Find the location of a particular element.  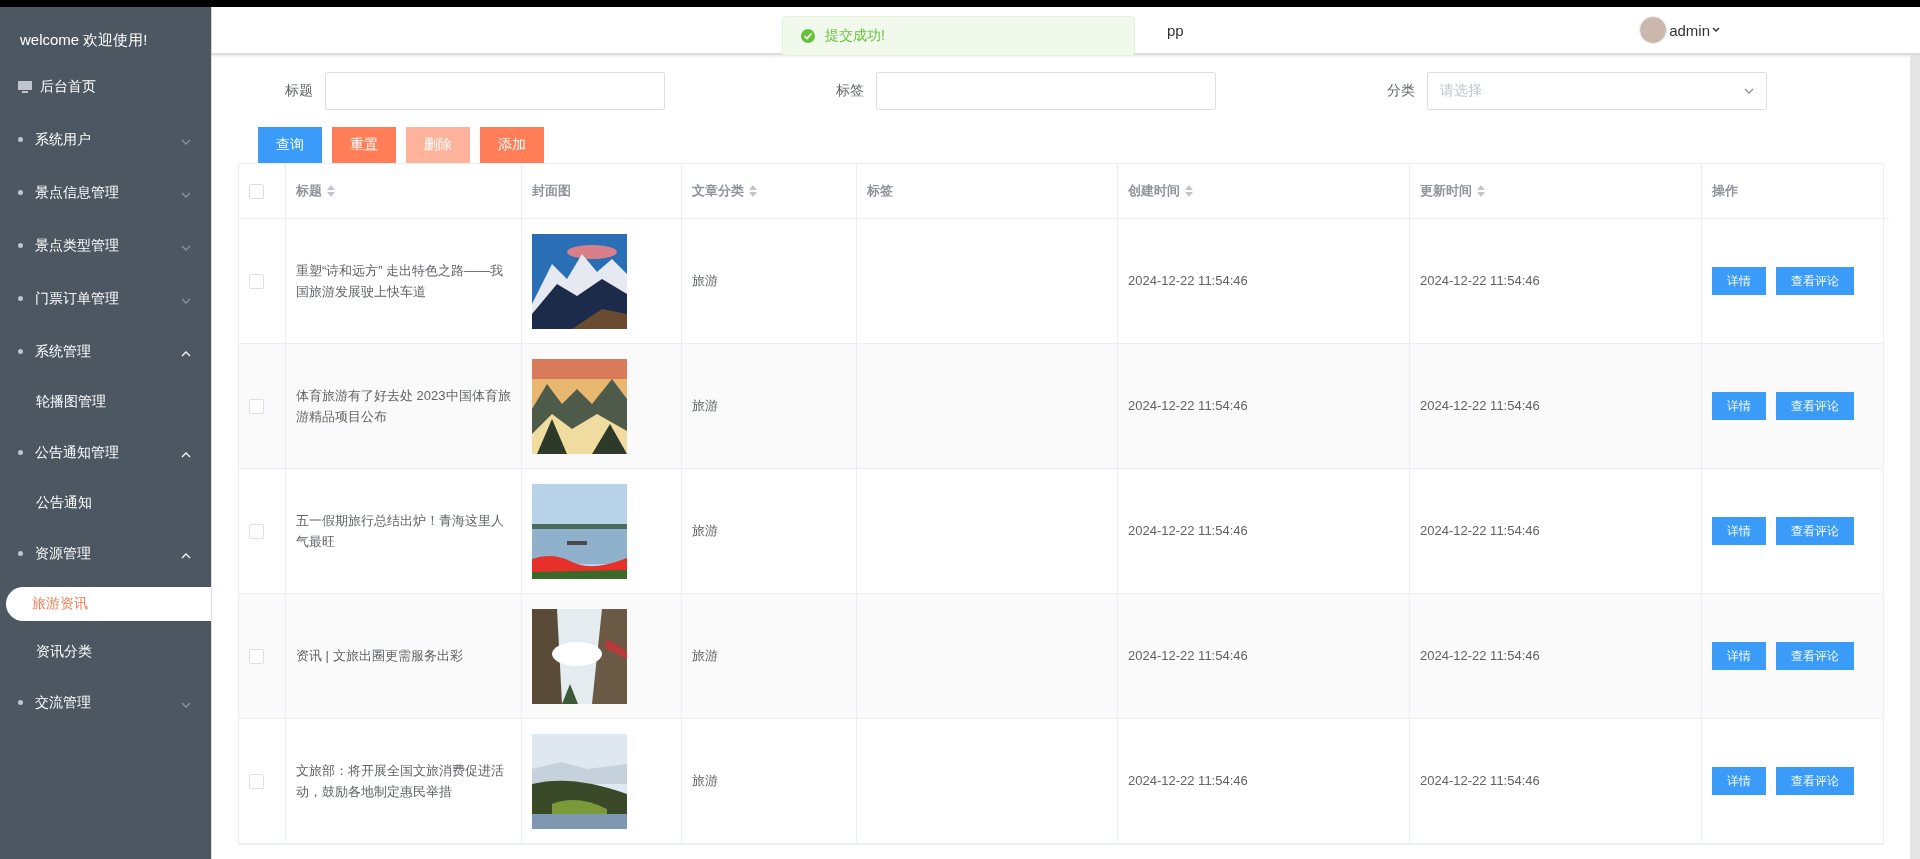

column-header: 更新时间 is located at coordinates (1446, 191).